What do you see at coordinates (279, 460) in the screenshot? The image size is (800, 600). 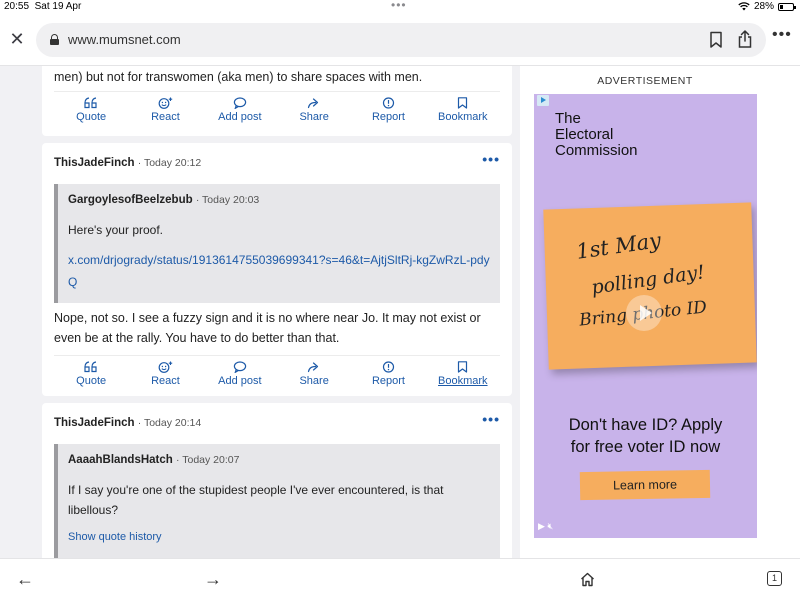 I see `quote-header: AaaahBlandsHatch · Today 20:07` at bounding box center [279, 460].